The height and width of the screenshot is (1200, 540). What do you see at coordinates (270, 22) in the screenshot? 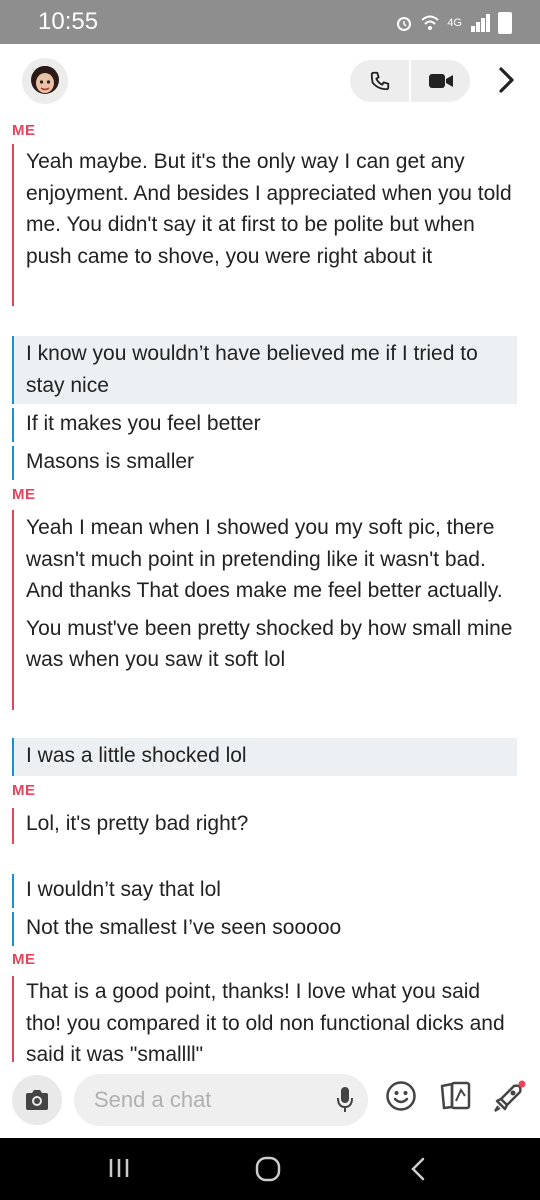
I see `status-bar: 10:55 4G` at bounding box center [270, 22].